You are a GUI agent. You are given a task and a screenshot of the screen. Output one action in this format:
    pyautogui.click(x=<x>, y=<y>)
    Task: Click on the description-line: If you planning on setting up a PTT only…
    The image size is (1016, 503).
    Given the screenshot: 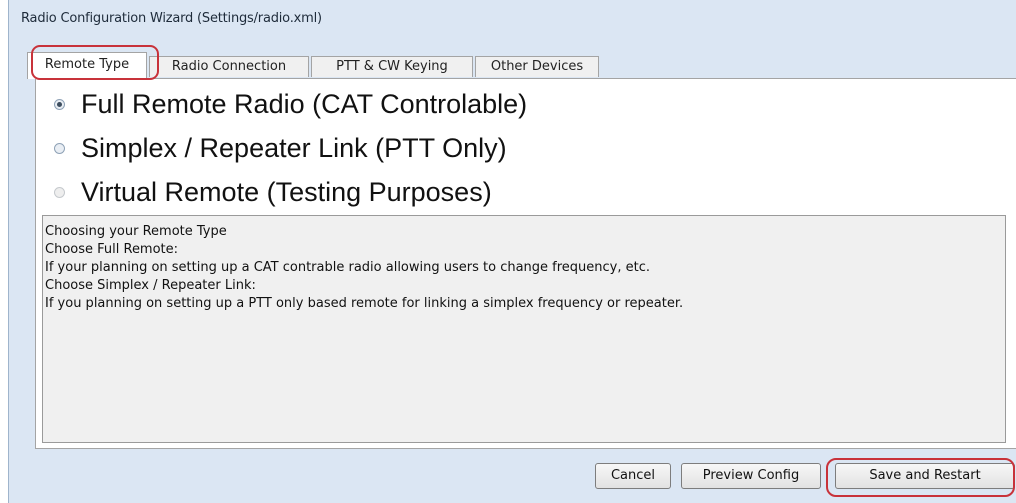 What is the action you would take?
    pyautogui.click(x=364, y=303)
    